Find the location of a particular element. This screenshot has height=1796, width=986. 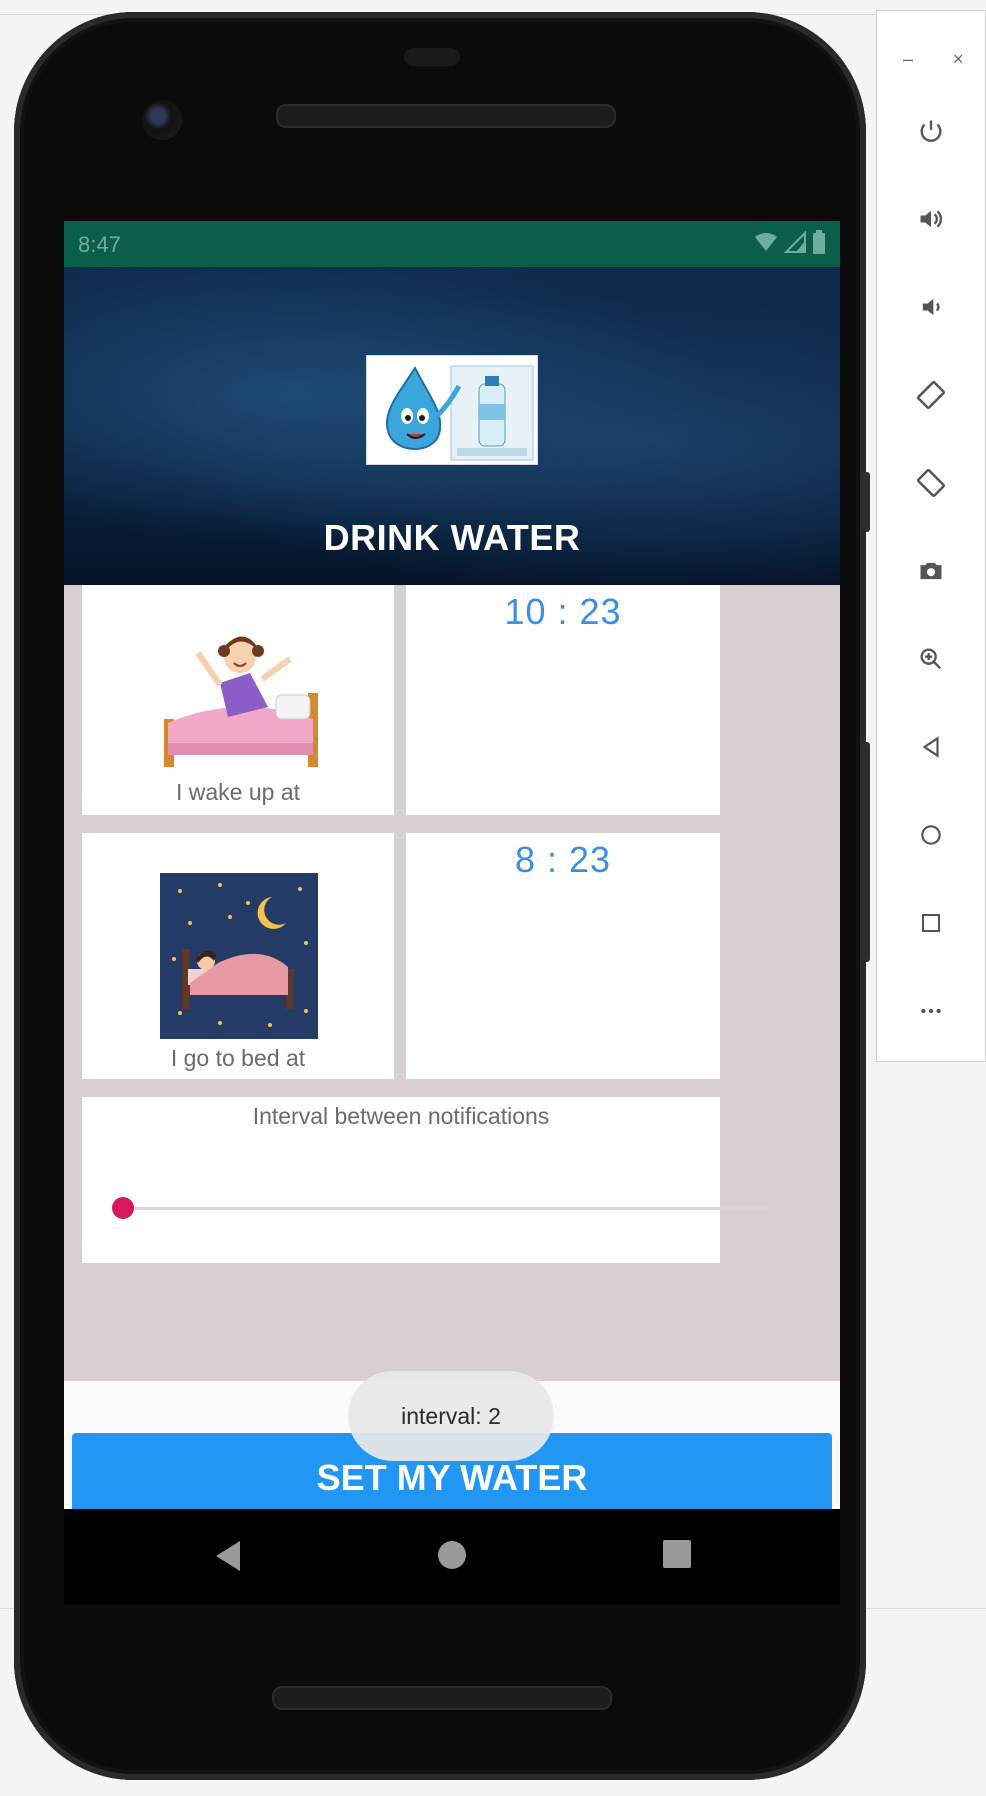

girl-waking-in-bed-illustration is located at coordinates (241, 701).